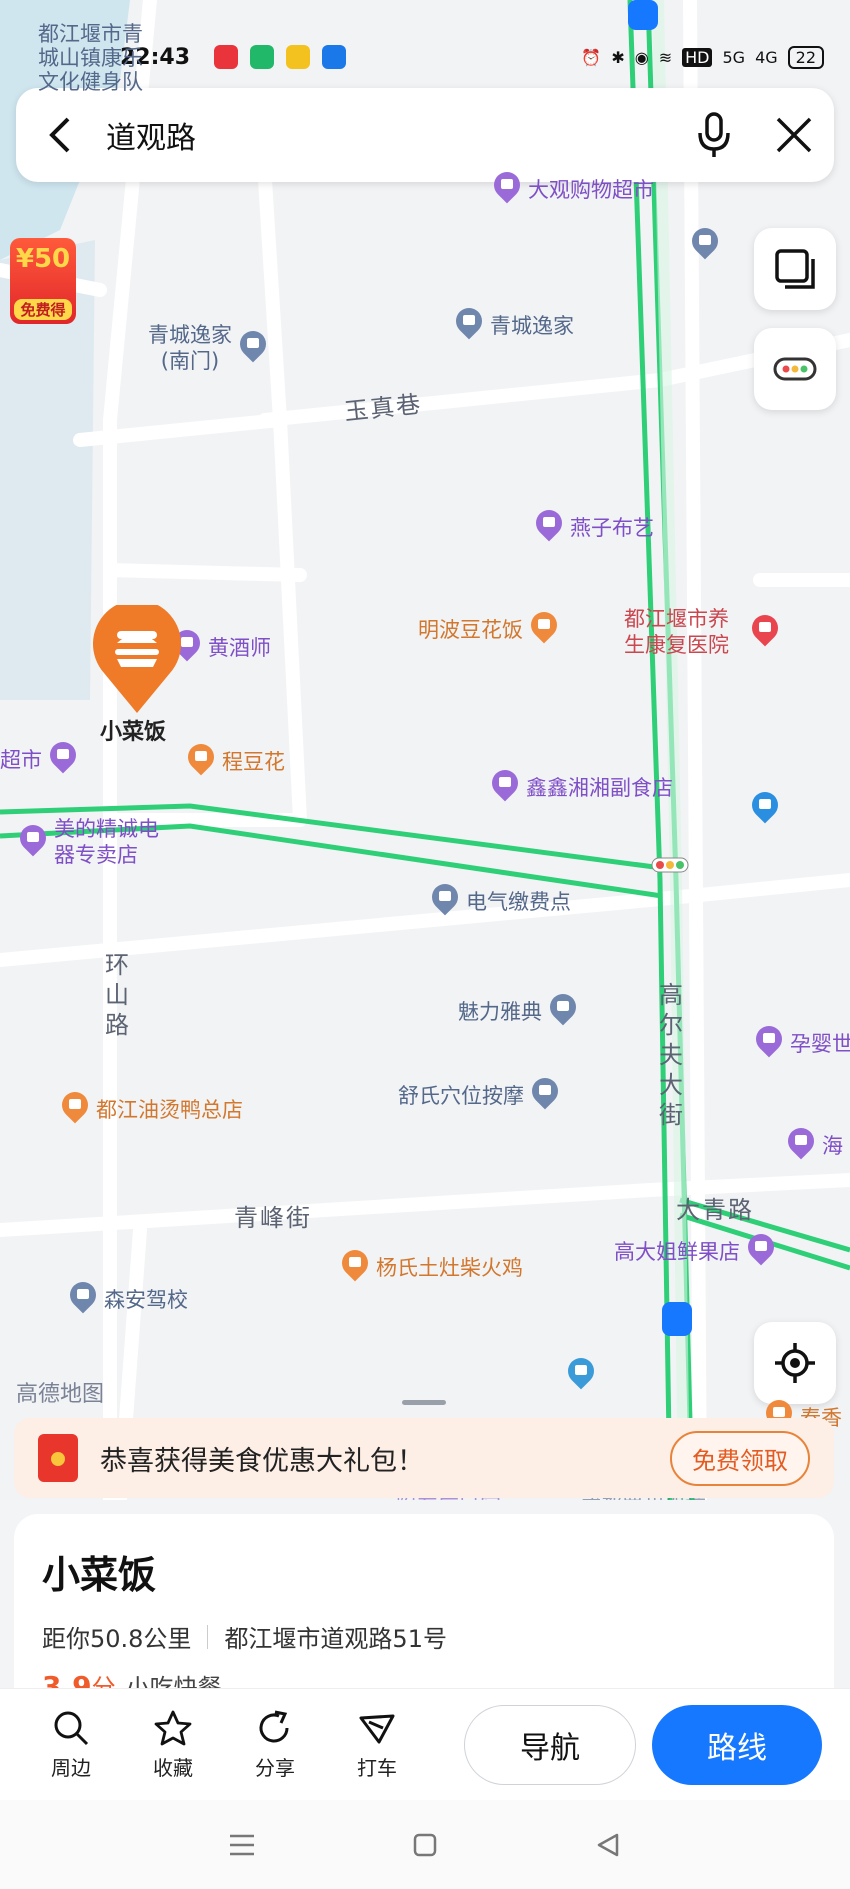 This screenshot has height=1889, width=850. I want to click on poi-shushi: 舒氏穴位按摩, so click(479, 1095).